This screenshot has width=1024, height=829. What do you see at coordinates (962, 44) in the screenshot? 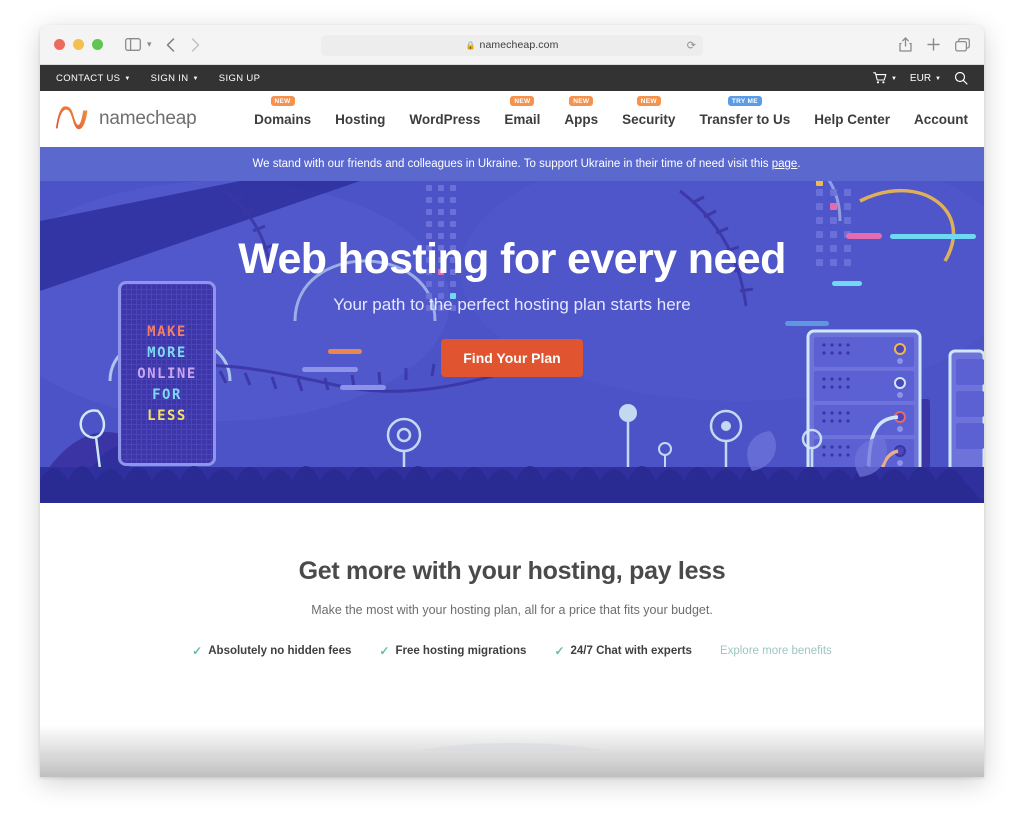
I see `tab-overview-icon` at bounding box center [962, 44].